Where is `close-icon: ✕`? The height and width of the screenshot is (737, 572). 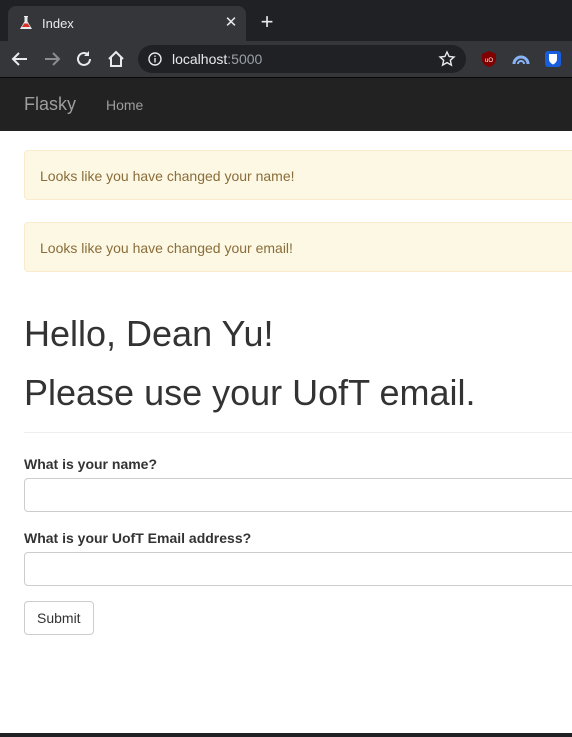
close-icon: ✕ is located at coordinates (231, 23).